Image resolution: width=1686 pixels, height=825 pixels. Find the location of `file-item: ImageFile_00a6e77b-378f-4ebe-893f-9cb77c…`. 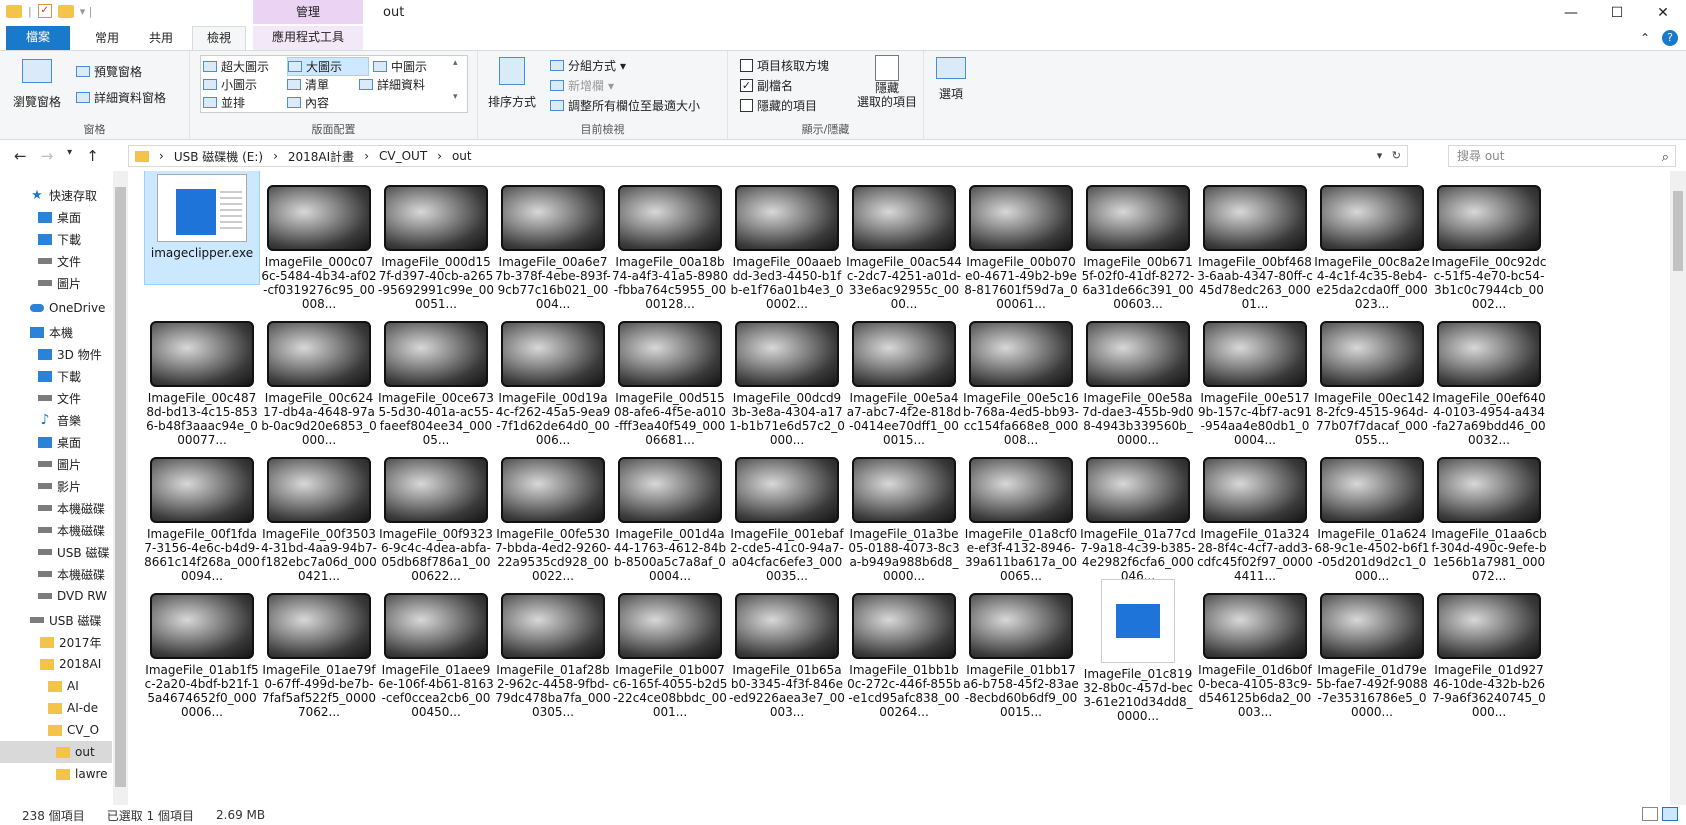

file-item: ImageFile_00a6e77b-378f-4ebe-893f-9cb77c… is located at coordinates (553, 241).